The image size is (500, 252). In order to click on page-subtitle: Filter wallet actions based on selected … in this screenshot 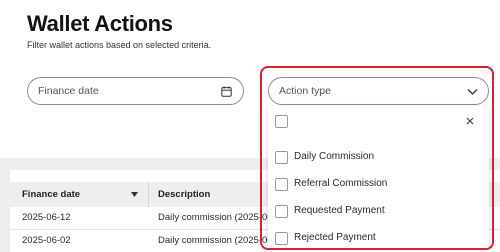, I will do `click(119, 45)`.